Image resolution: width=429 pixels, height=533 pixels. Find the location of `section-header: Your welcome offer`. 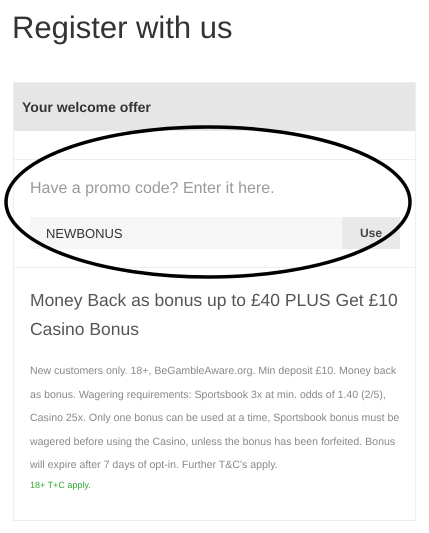

section-header: Your welcome offer is located at coordinates (214, 107).